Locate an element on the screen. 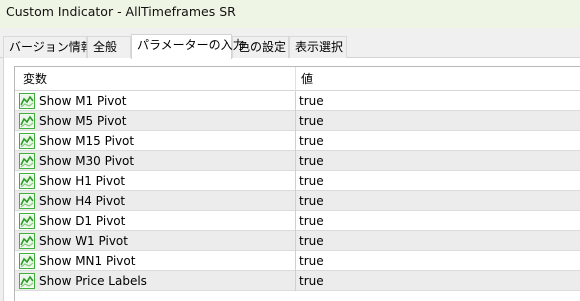  parameter-name: Show D1 Pivot is located at coordinates (82, 221).